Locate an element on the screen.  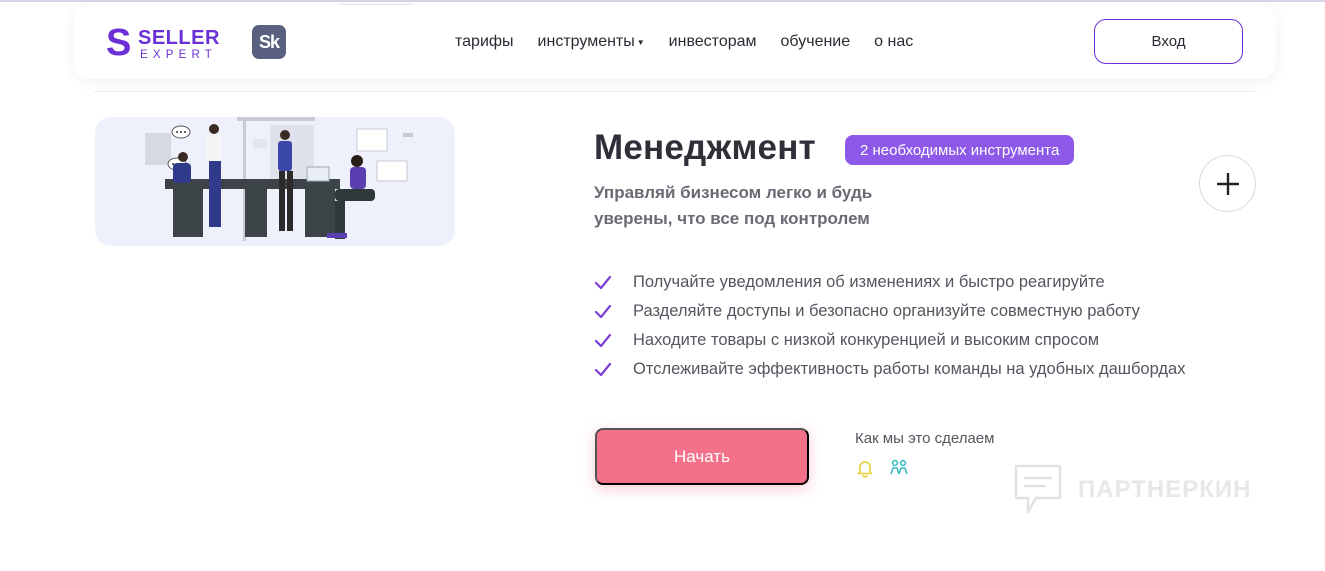
tool-icons is located at coordinates (882, 468).